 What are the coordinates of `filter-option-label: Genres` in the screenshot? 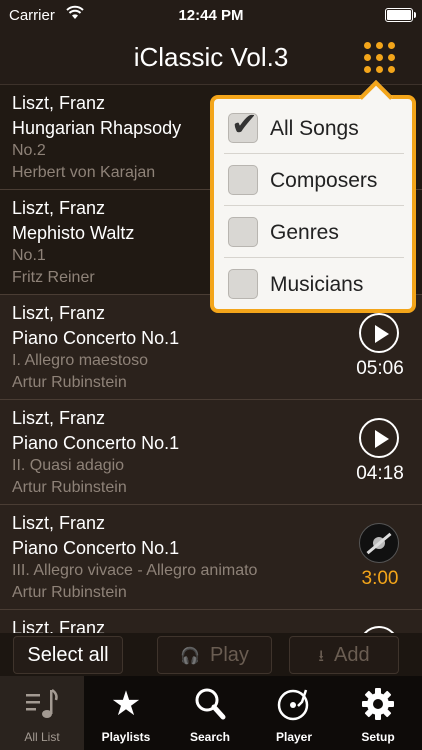 It's located at (304, 232).